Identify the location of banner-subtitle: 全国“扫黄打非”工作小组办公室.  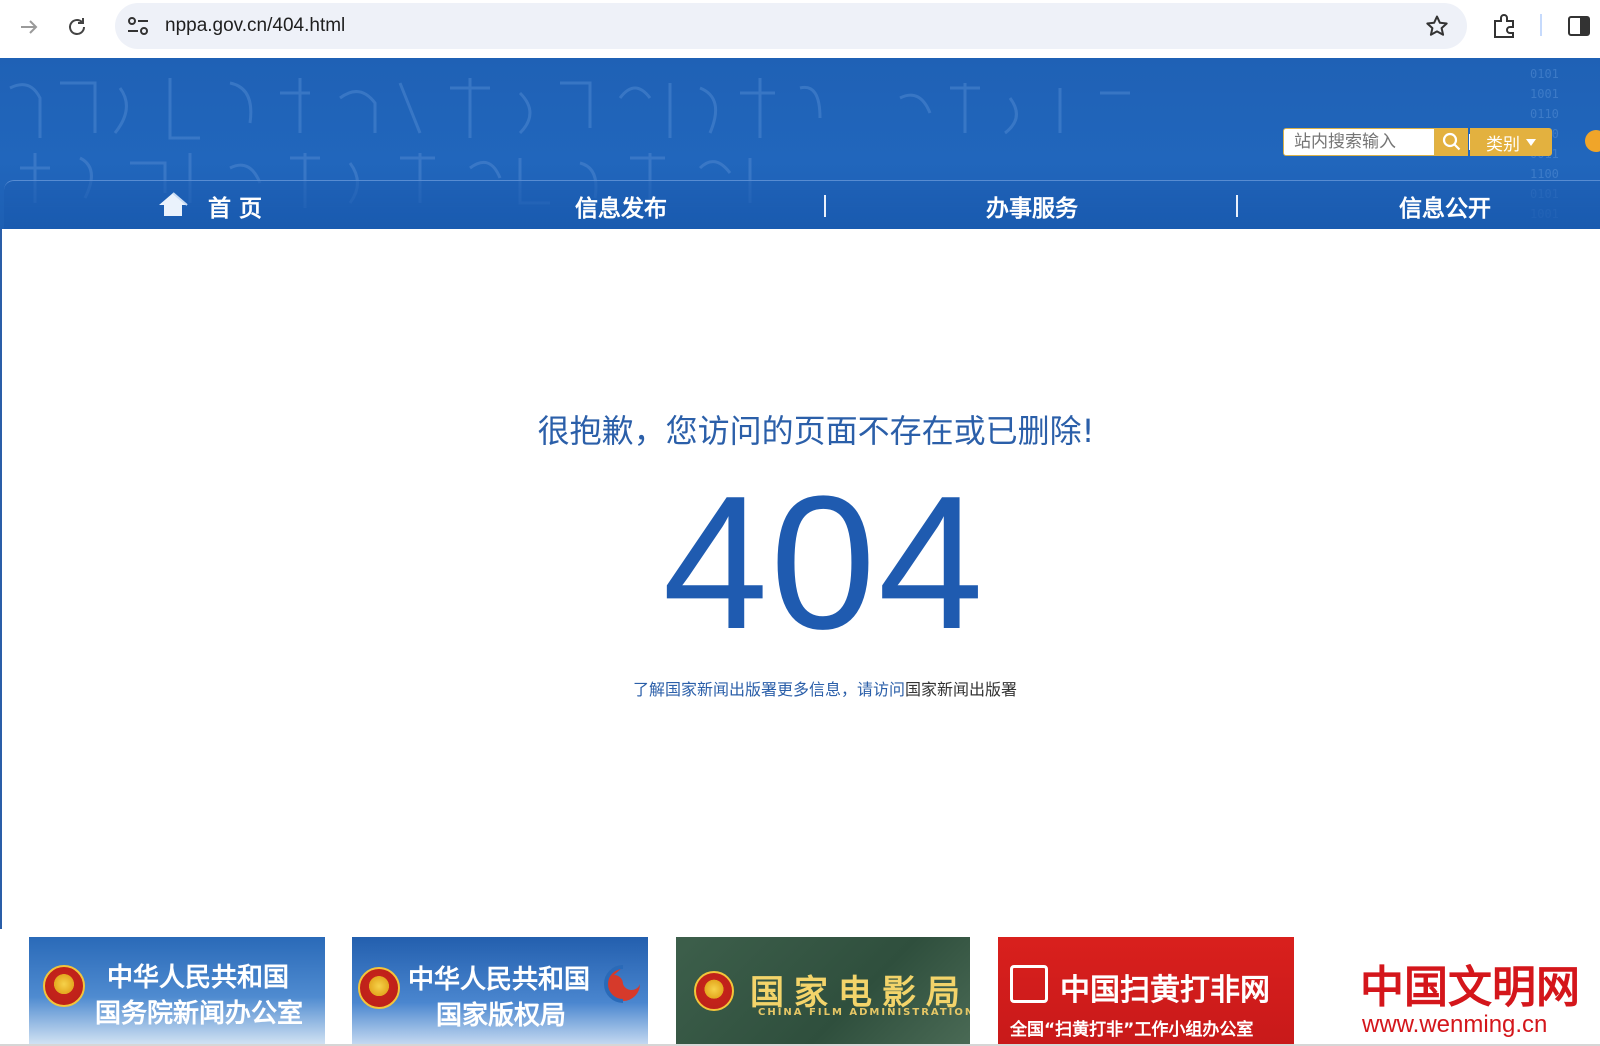
(1132, 1030).